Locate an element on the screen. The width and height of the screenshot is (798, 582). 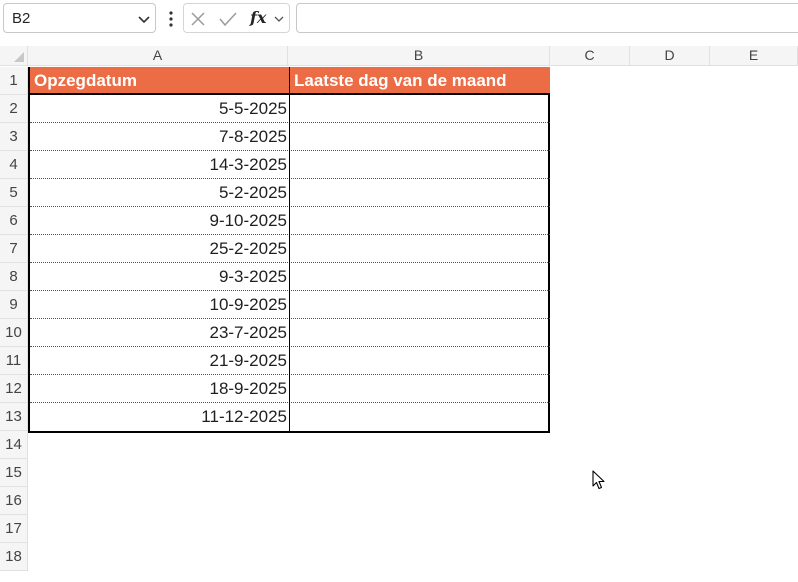
table-row: 9-10-2025 is located at coordinates (290, 221).